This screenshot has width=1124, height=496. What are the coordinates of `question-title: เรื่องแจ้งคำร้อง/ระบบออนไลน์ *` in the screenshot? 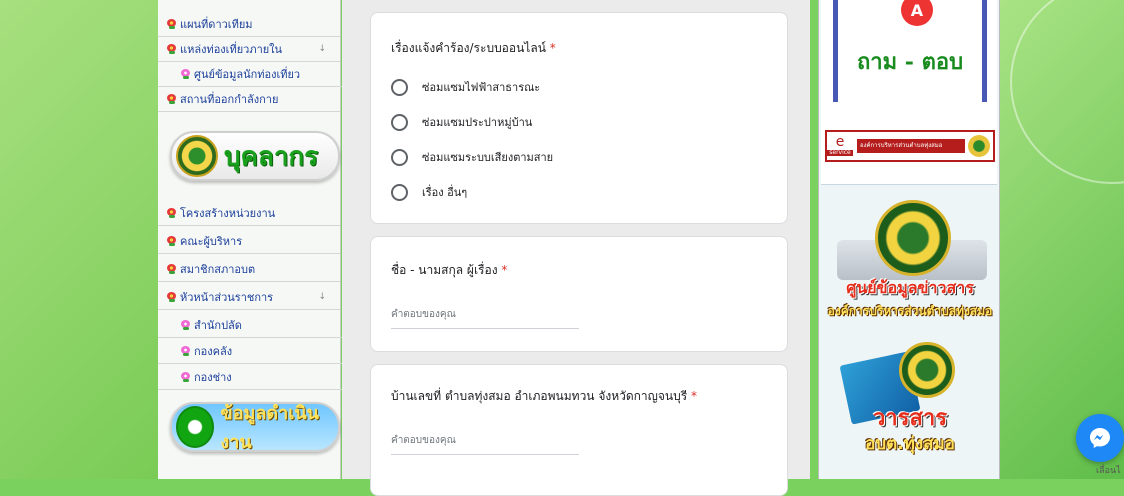 It's located at (473, 48).